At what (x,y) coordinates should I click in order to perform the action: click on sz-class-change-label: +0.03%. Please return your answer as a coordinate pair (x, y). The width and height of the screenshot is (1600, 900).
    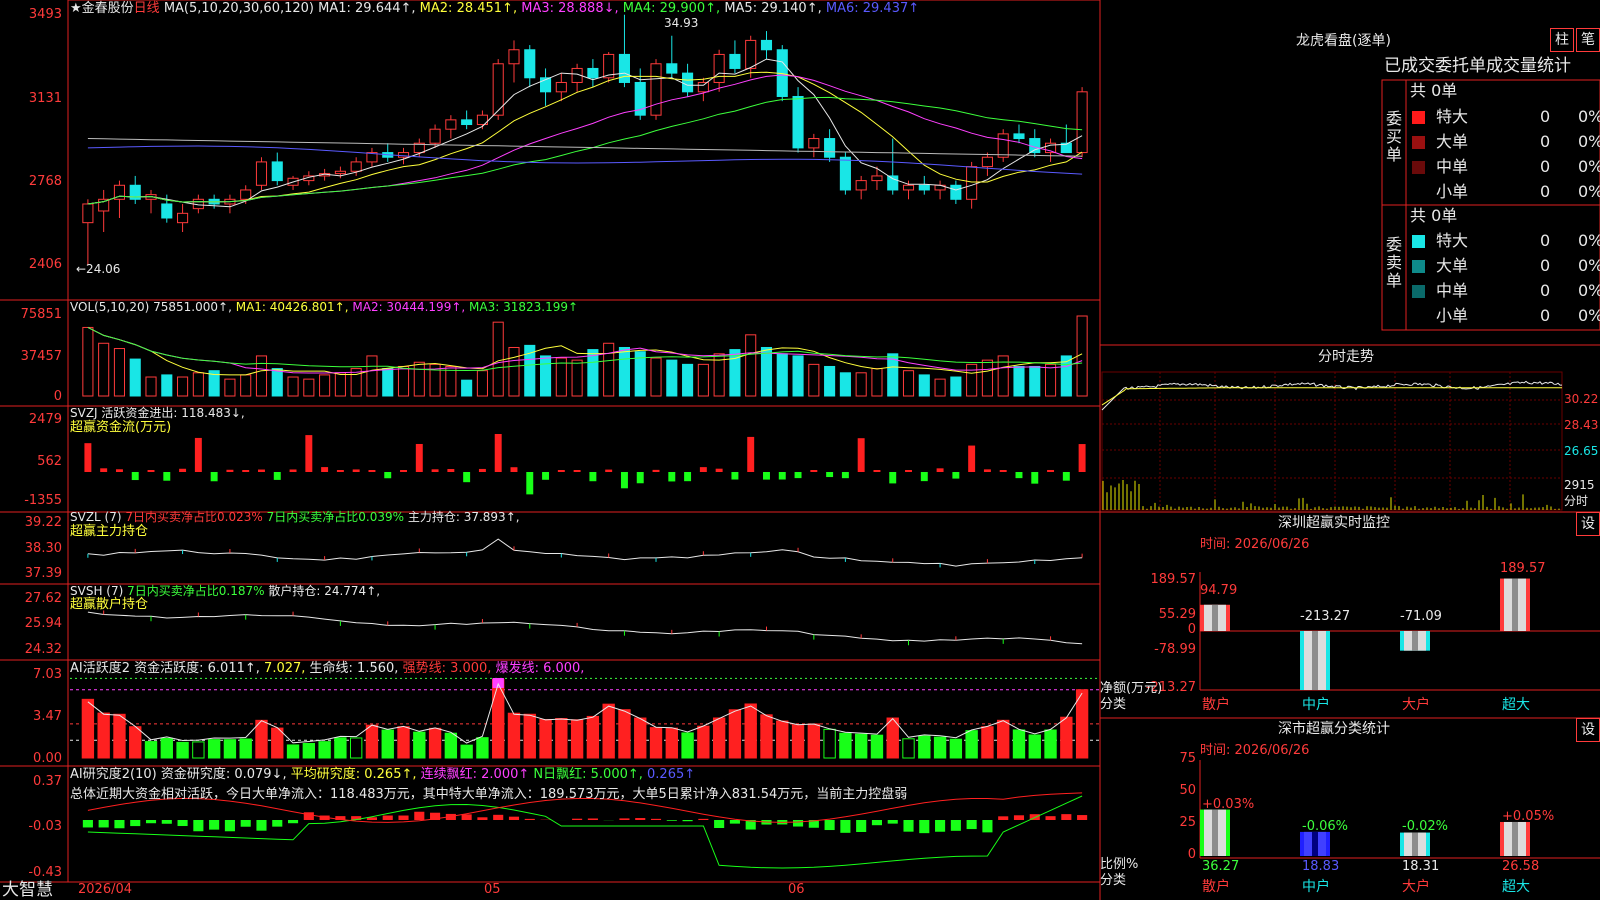
    Looking at the image, I should click on (1228, 804).